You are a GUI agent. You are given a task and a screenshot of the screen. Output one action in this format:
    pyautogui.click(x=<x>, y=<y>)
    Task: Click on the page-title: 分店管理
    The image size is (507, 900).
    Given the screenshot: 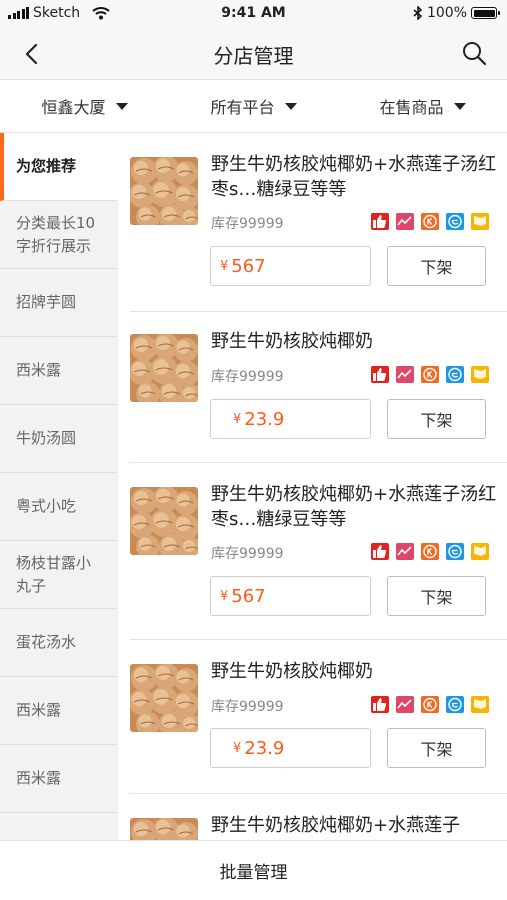 What is the action you would take?
    pyautogui.click(x=253, y=56)
    